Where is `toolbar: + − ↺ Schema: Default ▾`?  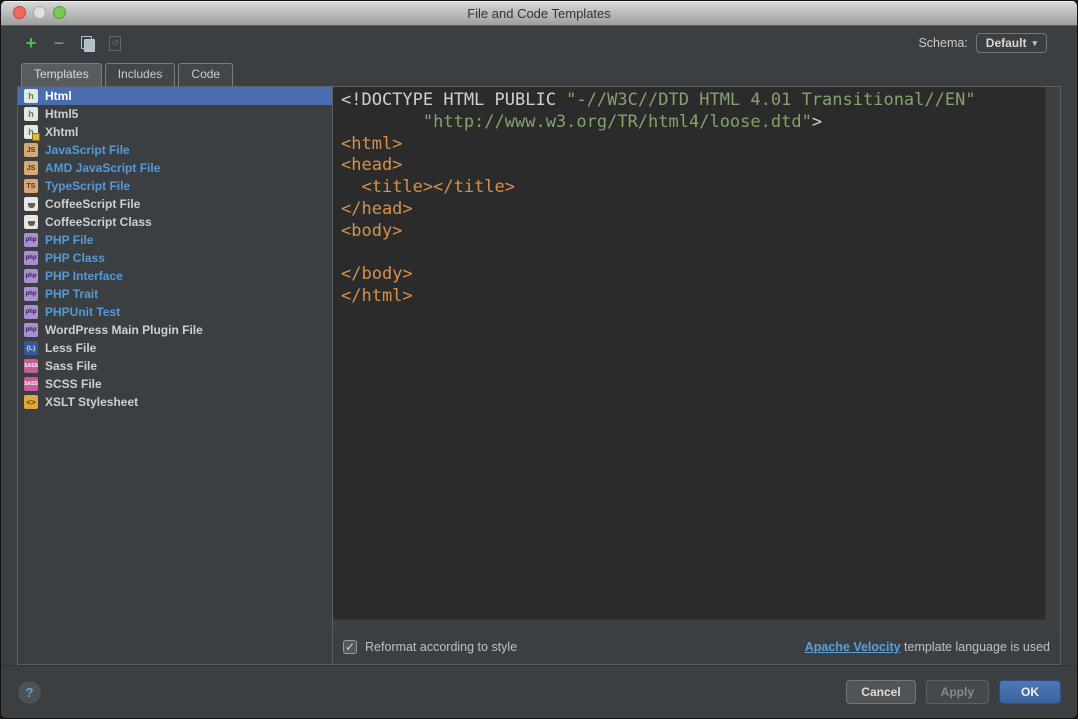
toolbar: + − ↺ Schema: Default ▾ is located at coordinates (539, 43).